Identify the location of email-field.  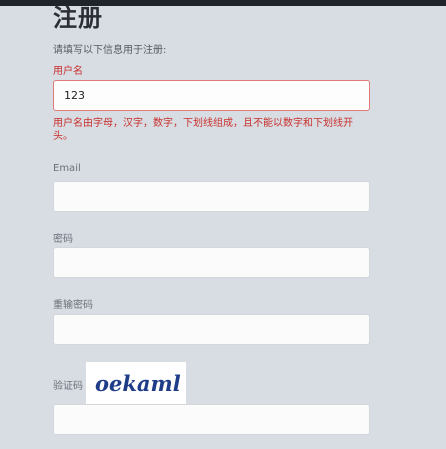
(211, 196).